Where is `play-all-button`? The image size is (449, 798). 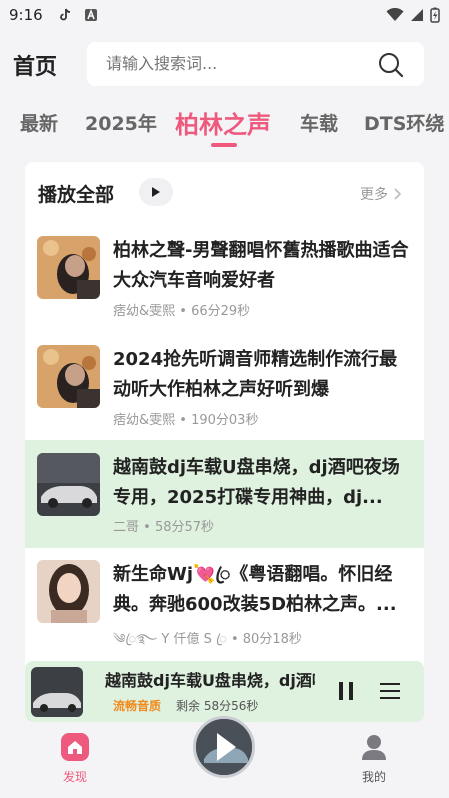
play-all-button is located at coordinates (156, 192).